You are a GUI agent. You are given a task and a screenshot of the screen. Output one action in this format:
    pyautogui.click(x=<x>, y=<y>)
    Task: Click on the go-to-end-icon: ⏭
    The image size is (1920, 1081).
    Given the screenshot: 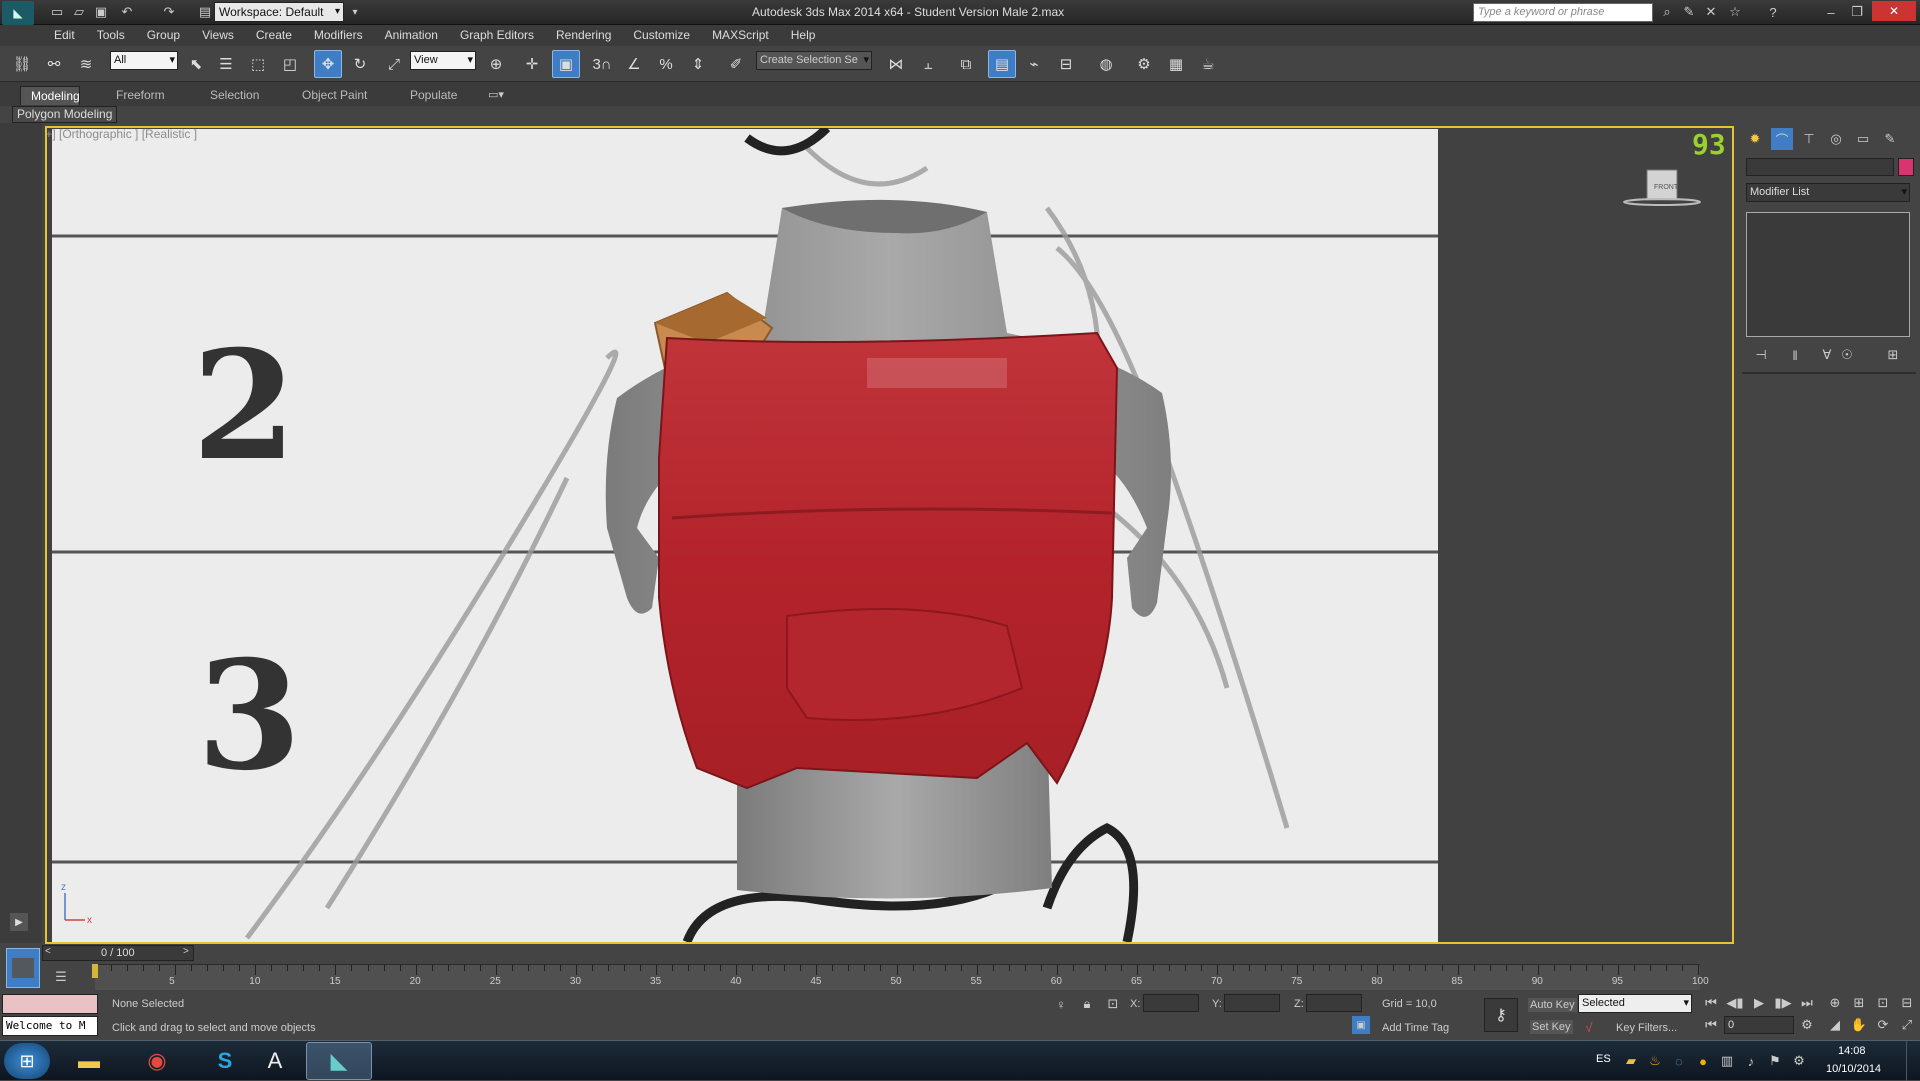 What is the action you would take?
    pyautogui.click(x=1807, y=1003)
    